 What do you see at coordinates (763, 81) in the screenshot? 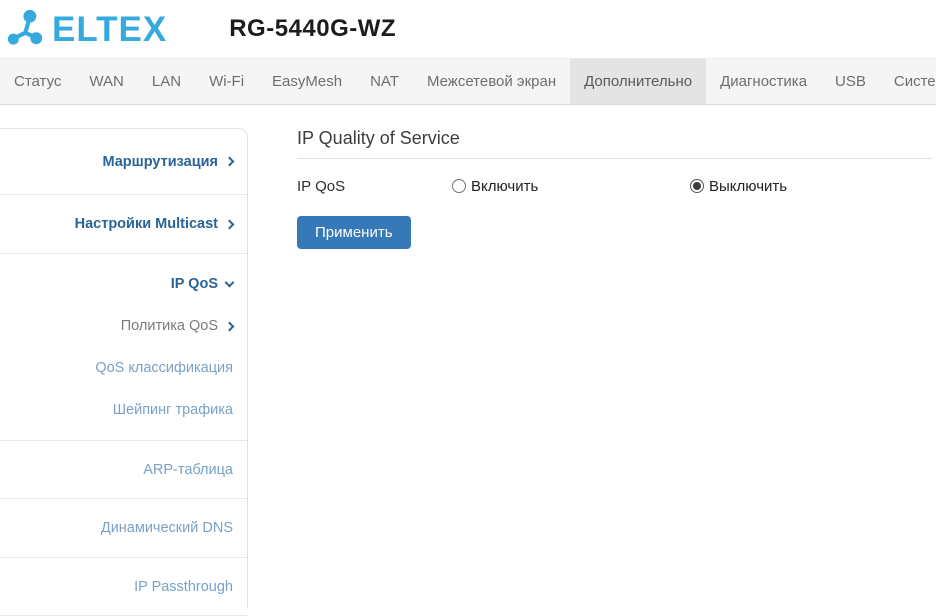
I see `tab-diagnostics: Диагностика` at bounding box center [763, 81].